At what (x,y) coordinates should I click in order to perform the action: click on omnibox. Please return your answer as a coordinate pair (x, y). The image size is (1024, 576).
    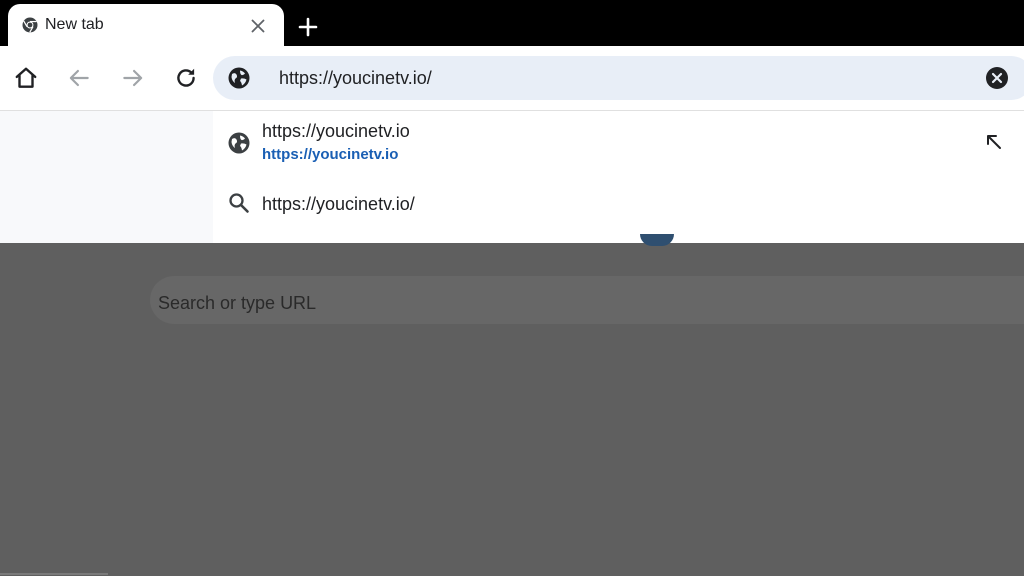
    Looking at the image, I should click on (618, 78).